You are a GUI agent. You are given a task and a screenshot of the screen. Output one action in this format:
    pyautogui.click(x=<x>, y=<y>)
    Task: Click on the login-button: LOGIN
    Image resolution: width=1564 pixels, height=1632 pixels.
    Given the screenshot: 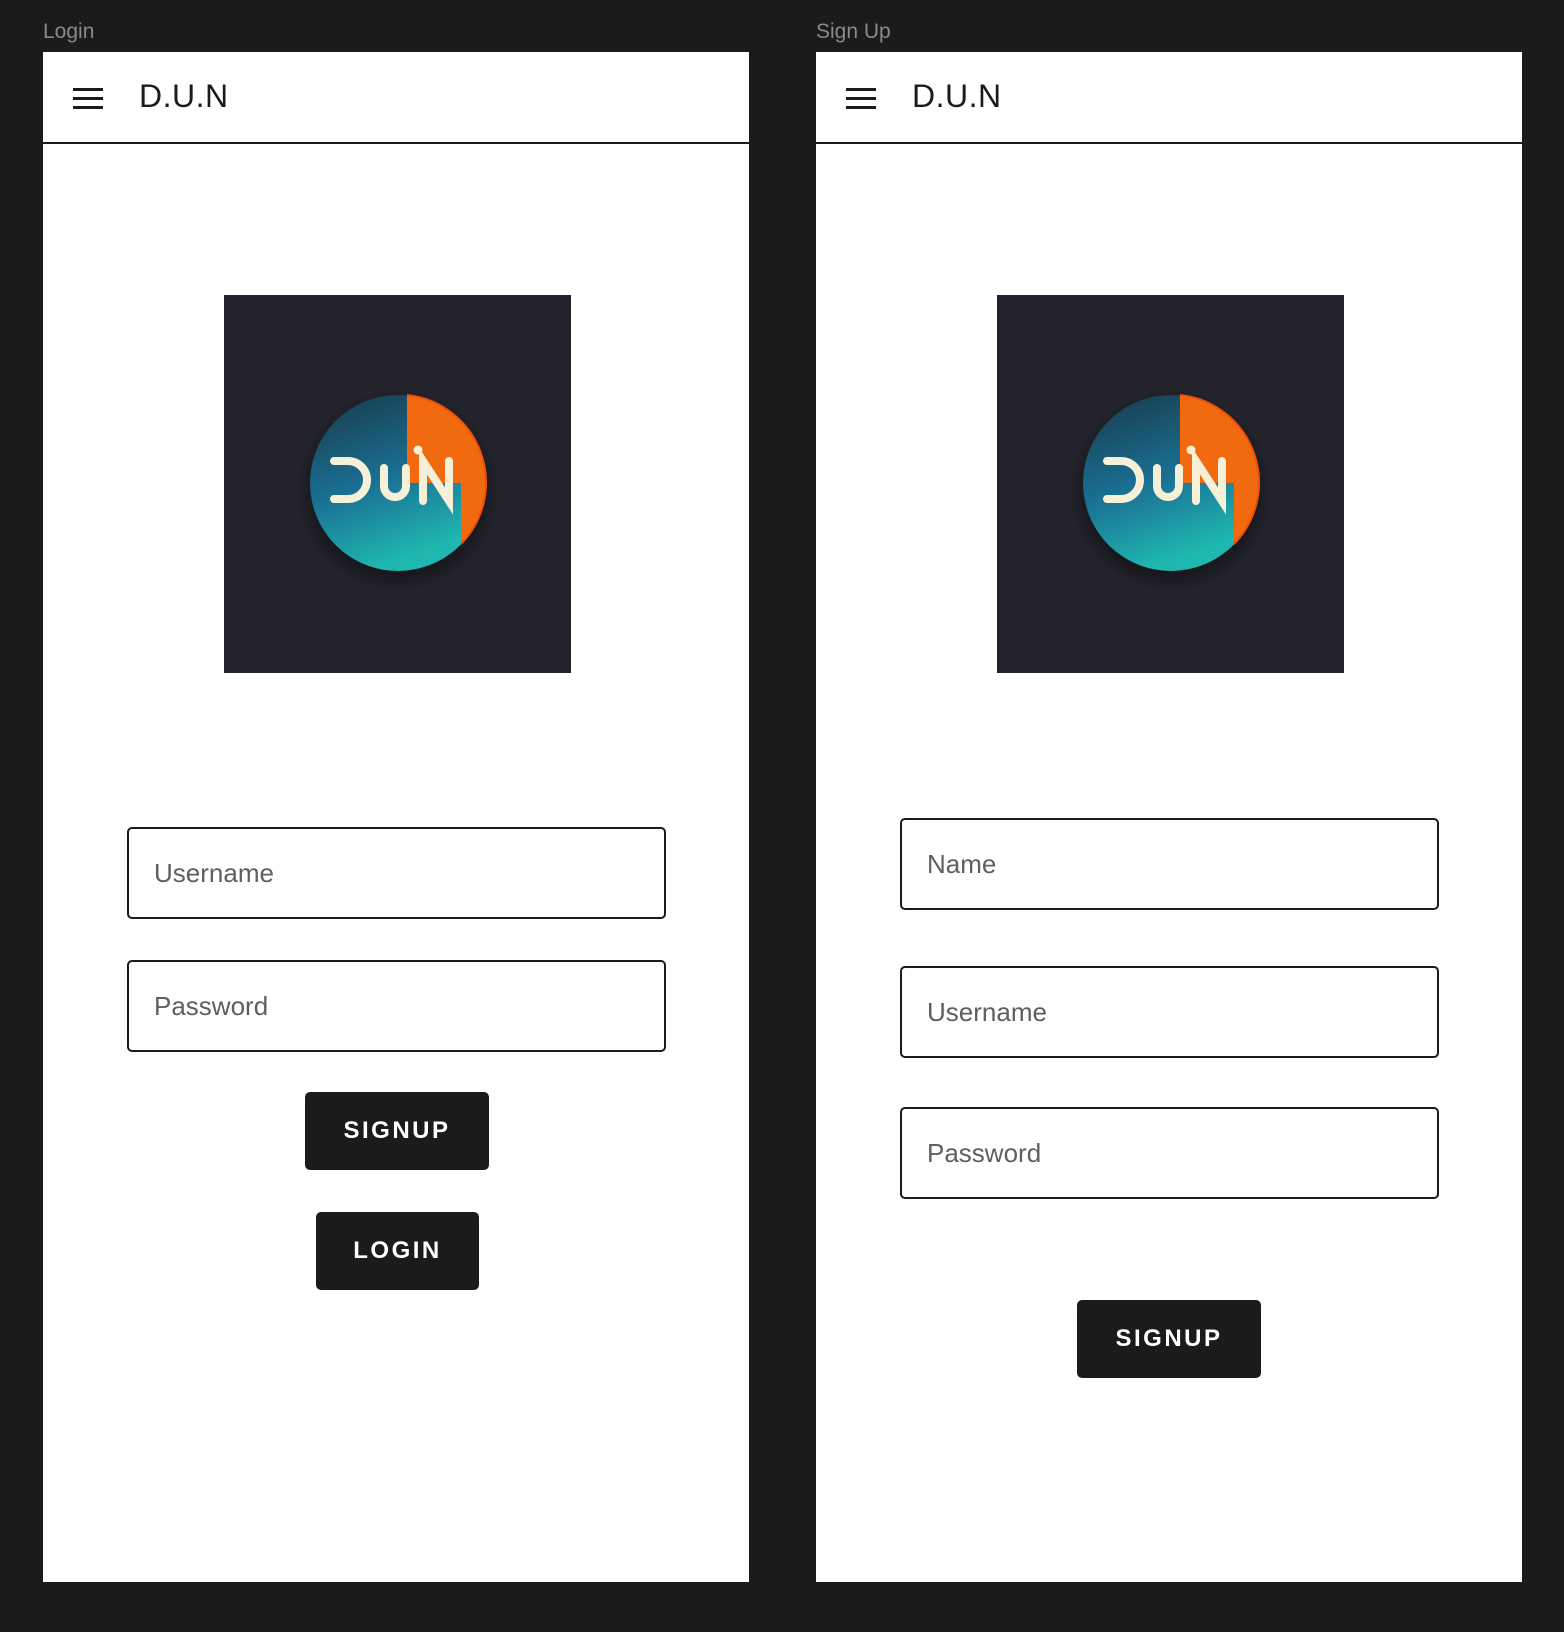 What is the action you would take?
    pyautogui.click(x=397, y=1251)
    